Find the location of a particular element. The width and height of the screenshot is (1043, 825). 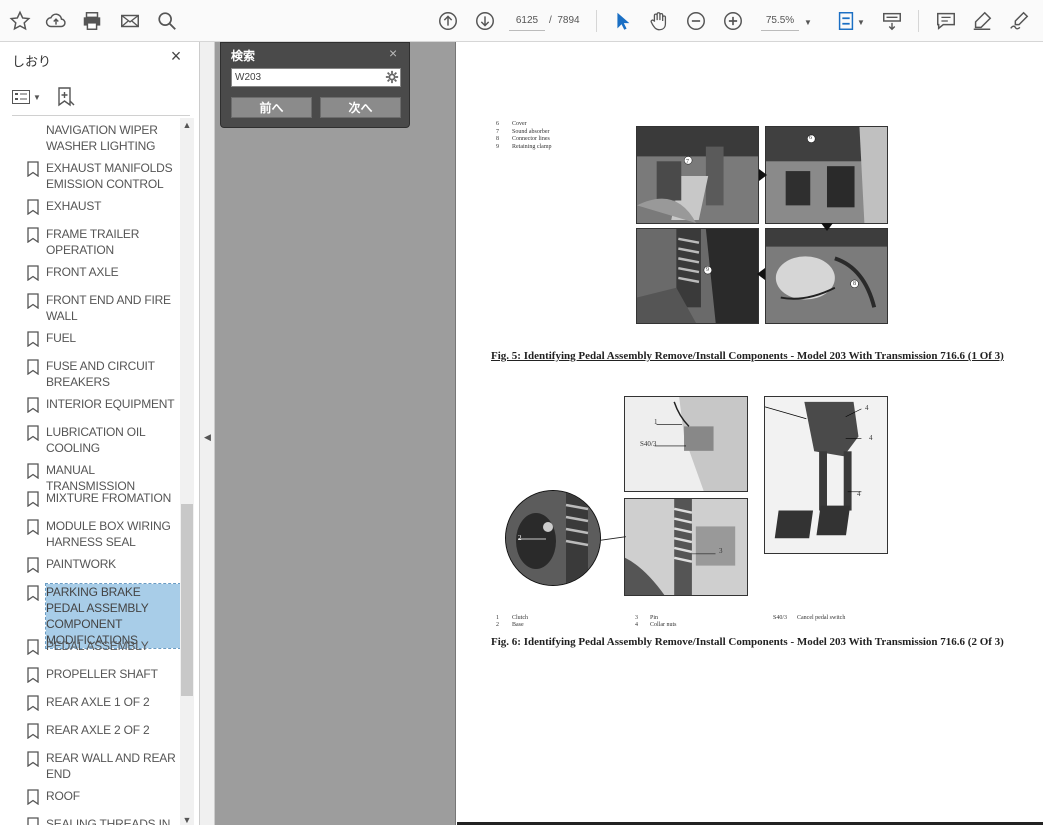

find-next-button: 次へ is located at coordinates (360, 107).